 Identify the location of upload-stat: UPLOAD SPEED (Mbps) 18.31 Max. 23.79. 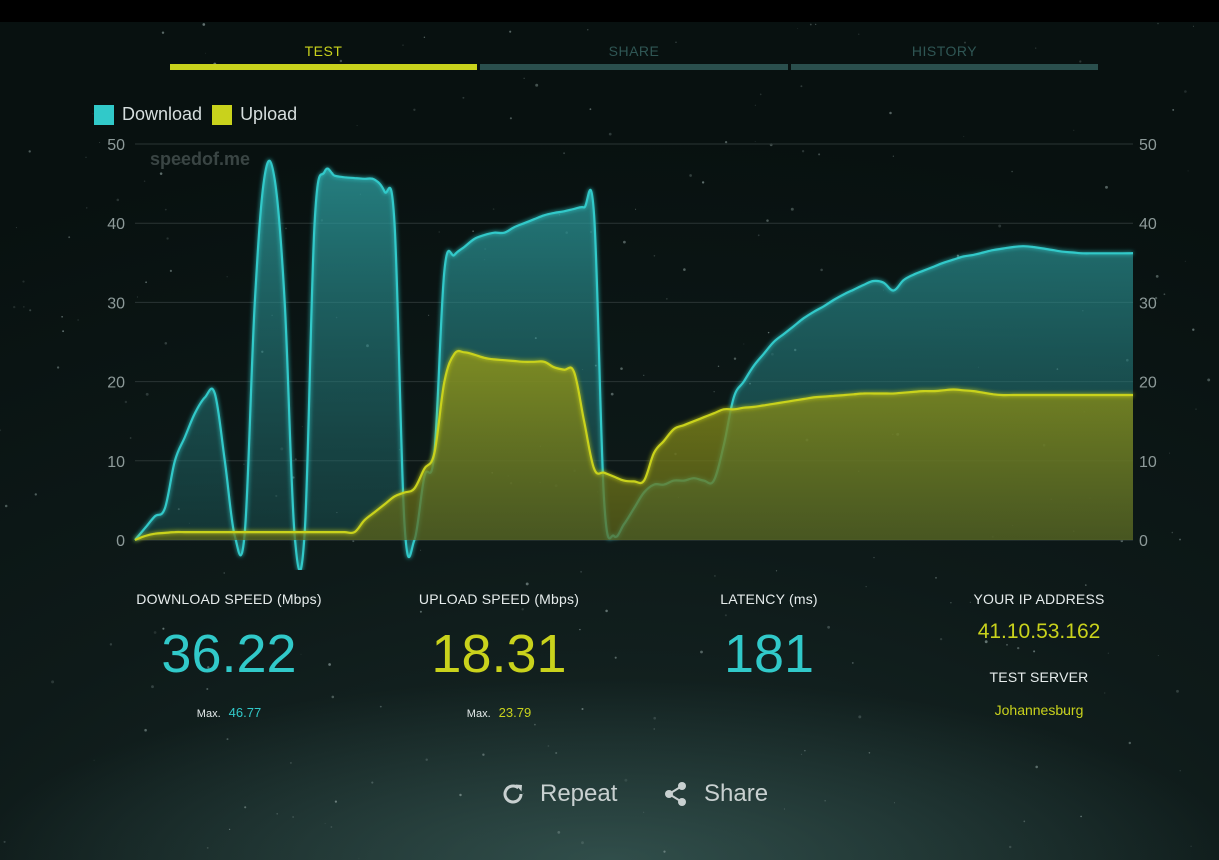
(499, 655).